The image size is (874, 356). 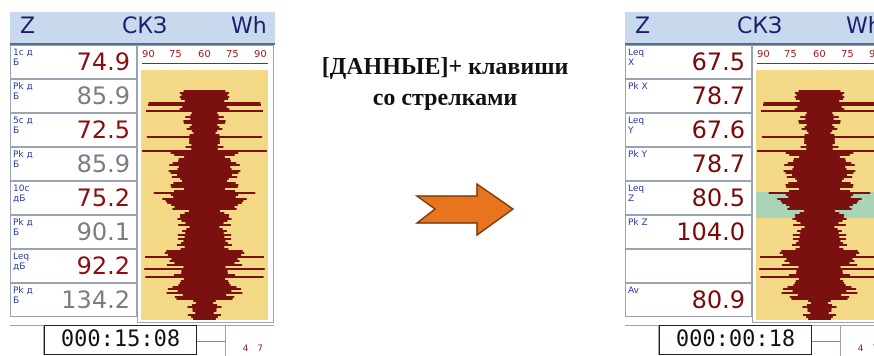 What do you see at coordinates (688, 164) in the screenshot?
I see `measurement-cell: Pk Y 78.7` at bounding box center [688, 164].